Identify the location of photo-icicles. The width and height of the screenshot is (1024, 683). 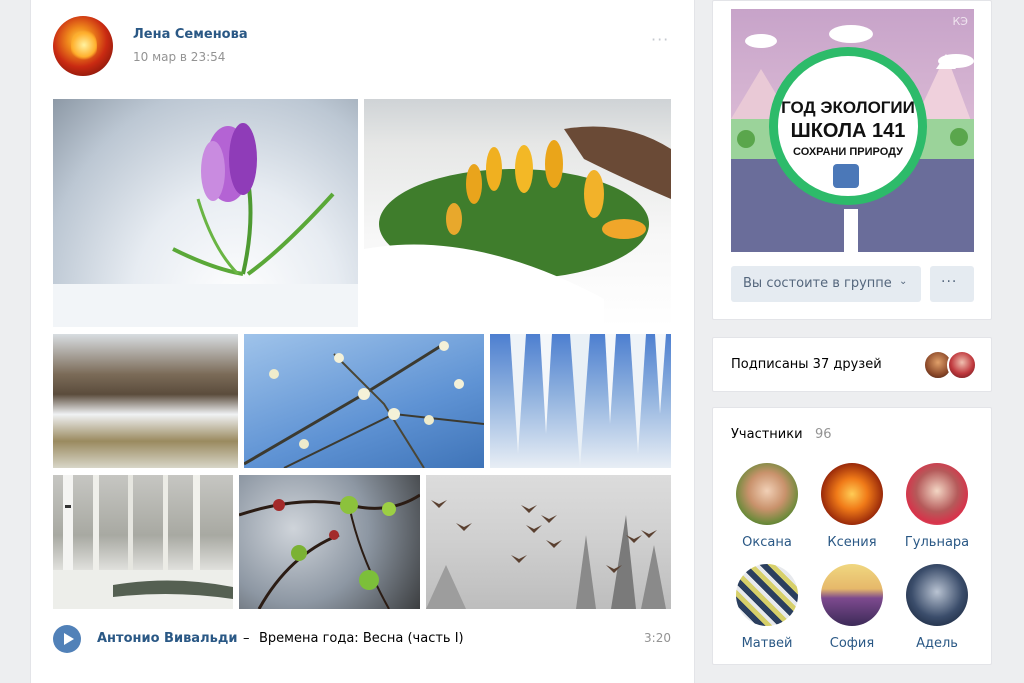
(580, 401).